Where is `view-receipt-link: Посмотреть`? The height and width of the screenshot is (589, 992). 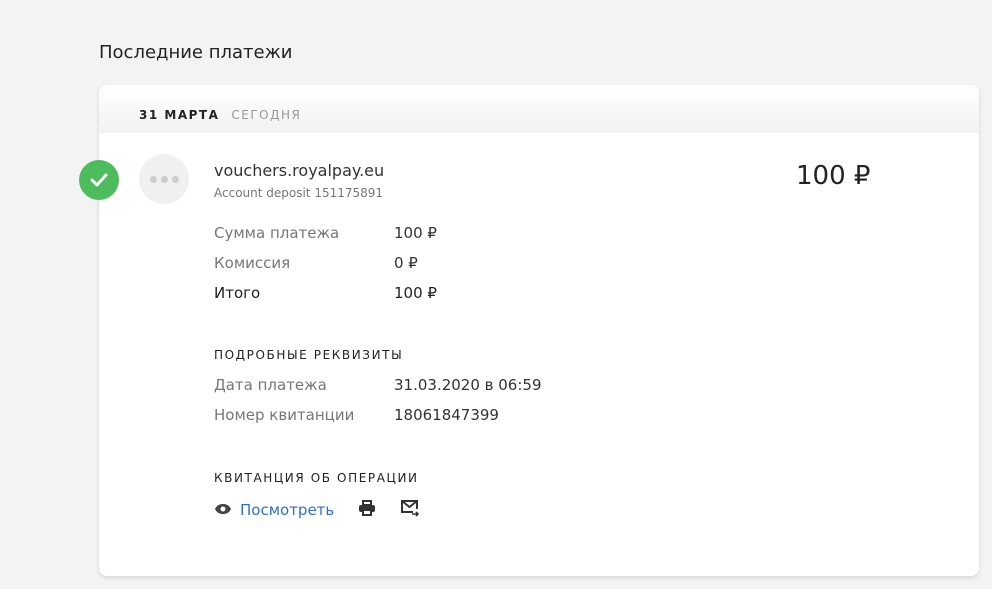
view-receipt-link: Посмотреть is located at coordinates (287, 510).